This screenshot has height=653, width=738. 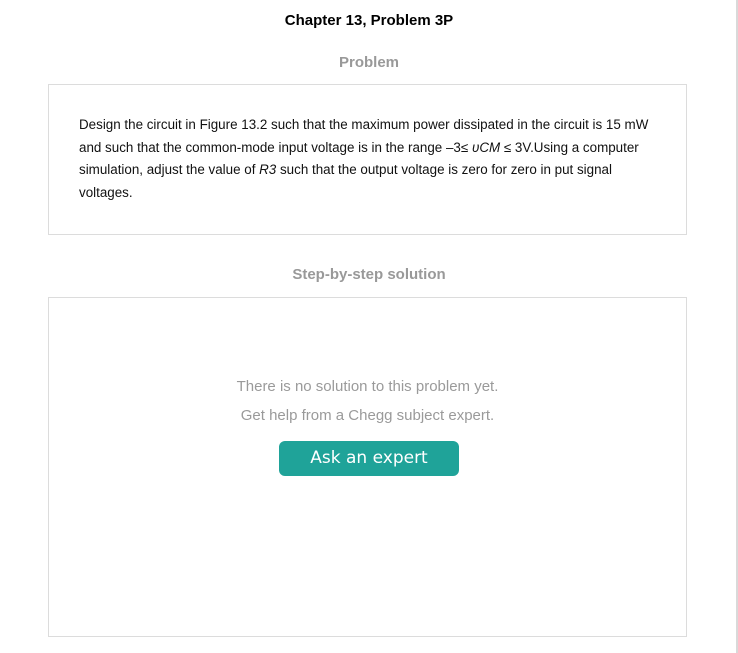 What do you see at coordinates (369, 274) in the screenshot?
I see `solution-heading: Step-by-step solution` at bounding box center [369, 274].